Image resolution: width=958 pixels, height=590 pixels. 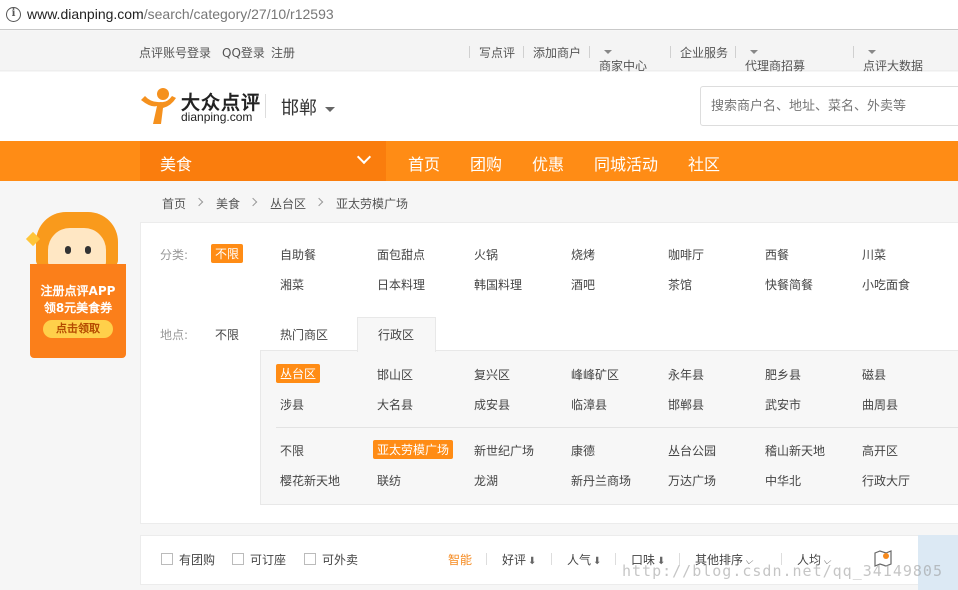 What do you see at coordinates (782, 571) in the screenshot?
I see `watermark-text: http://blog.csdn.net/qq_34149805` at bounding box center [782, 571].